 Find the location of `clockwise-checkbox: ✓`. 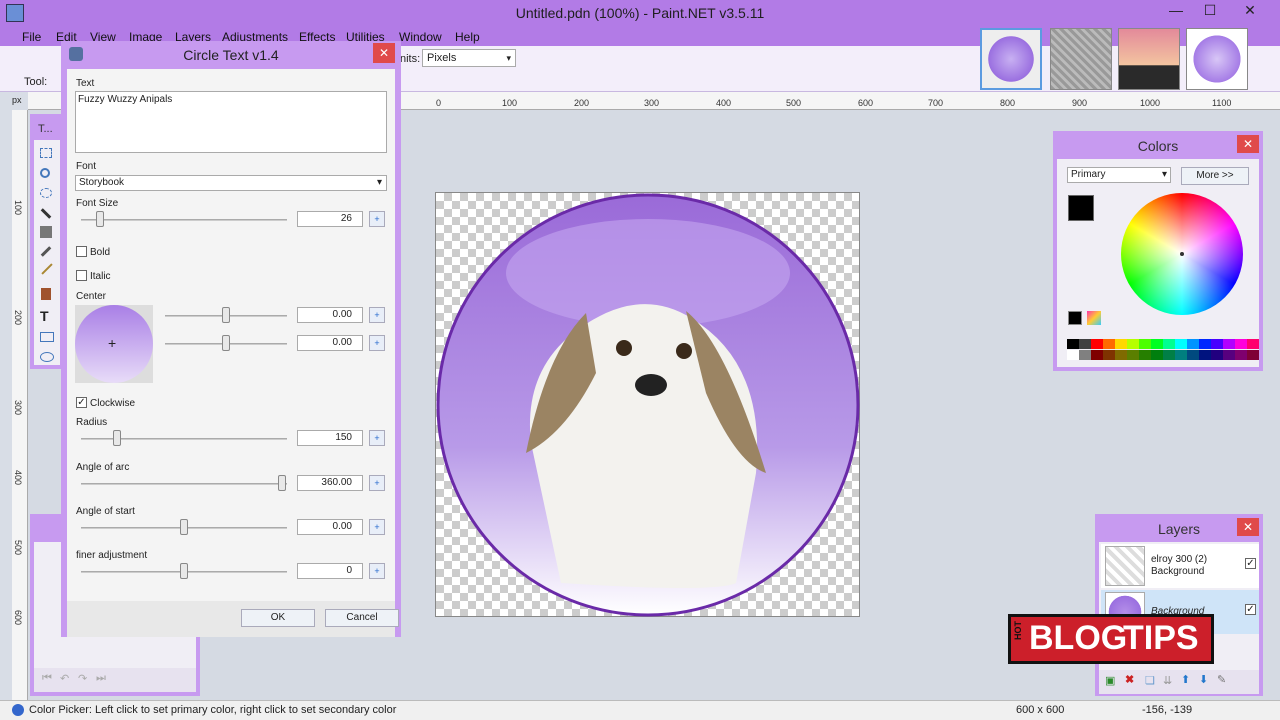

clockwise-checkbox: ✓ is located at coordinates (81, 402).